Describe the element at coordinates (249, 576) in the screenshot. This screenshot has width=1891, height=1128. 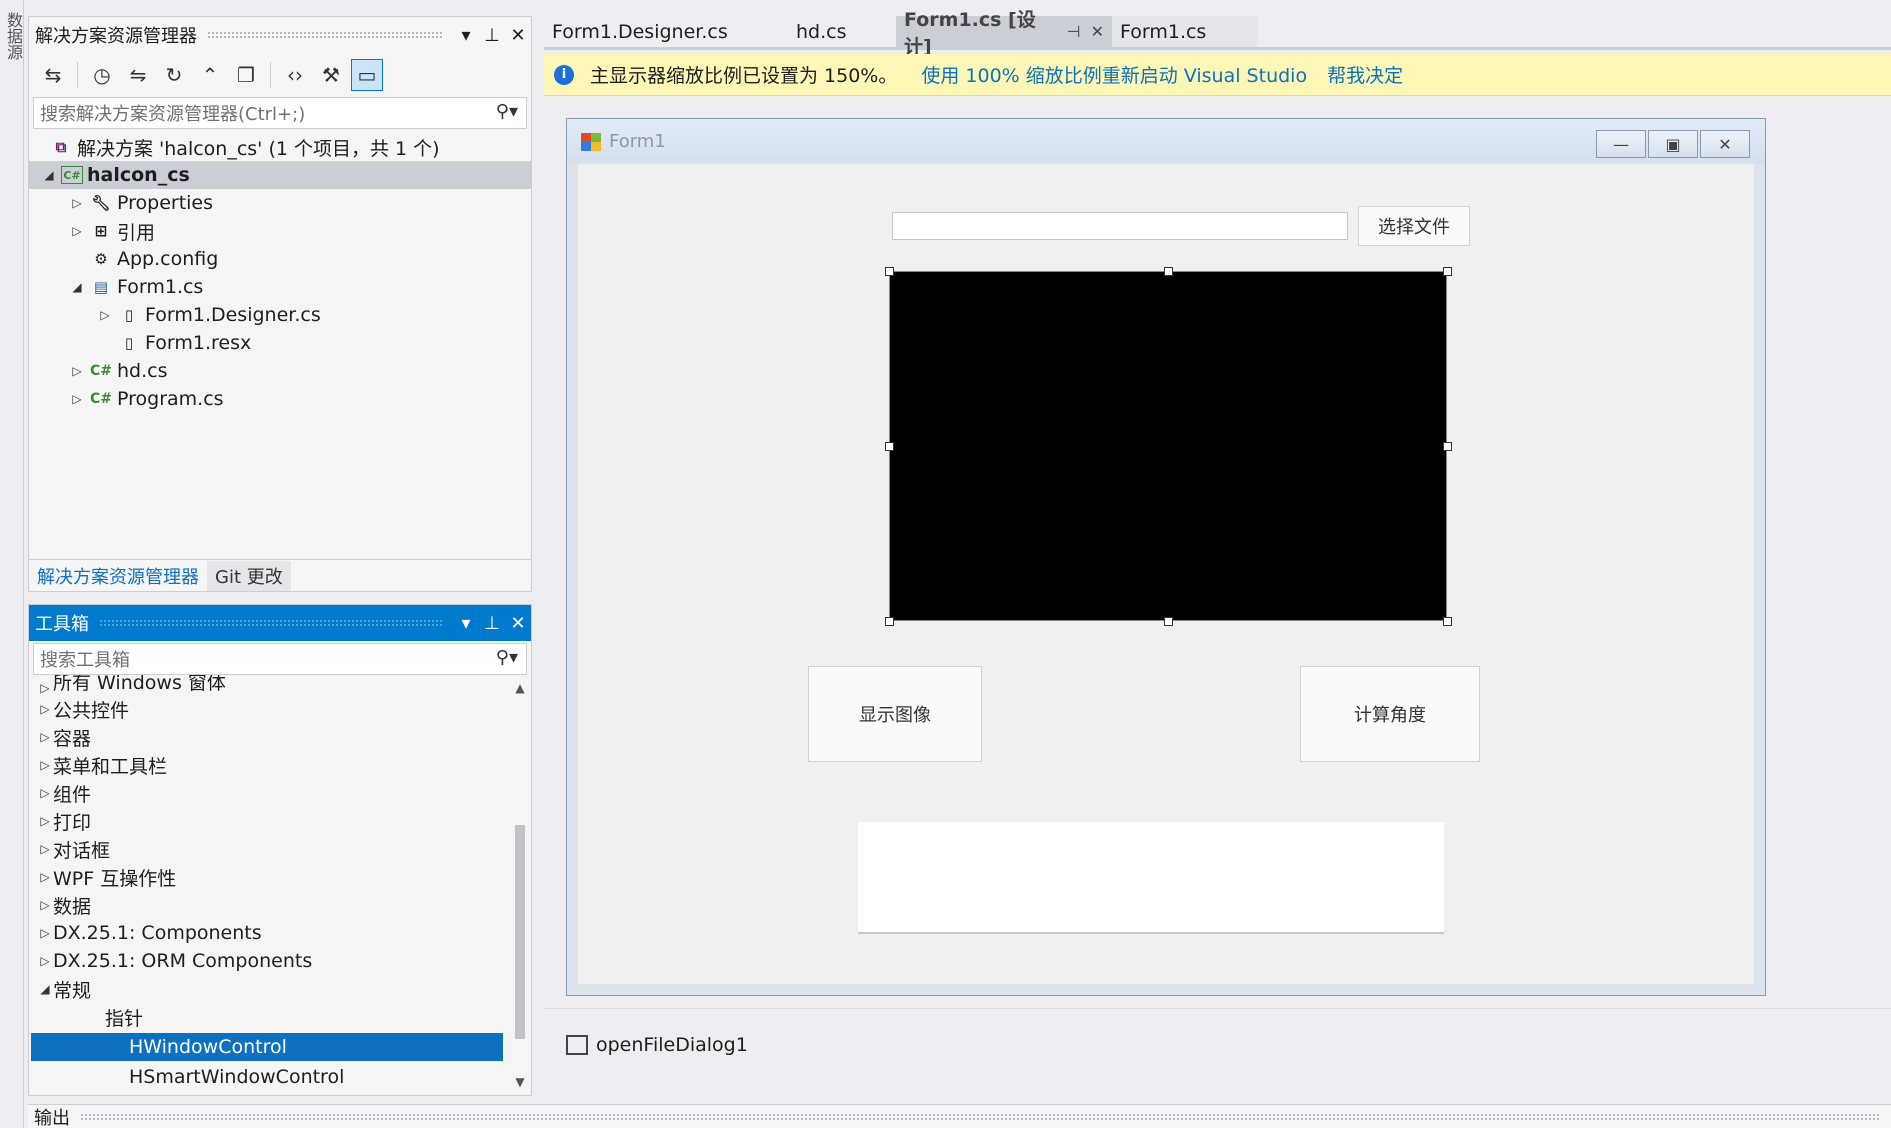
I see `tab-git-changes: Git 更改` at that location.